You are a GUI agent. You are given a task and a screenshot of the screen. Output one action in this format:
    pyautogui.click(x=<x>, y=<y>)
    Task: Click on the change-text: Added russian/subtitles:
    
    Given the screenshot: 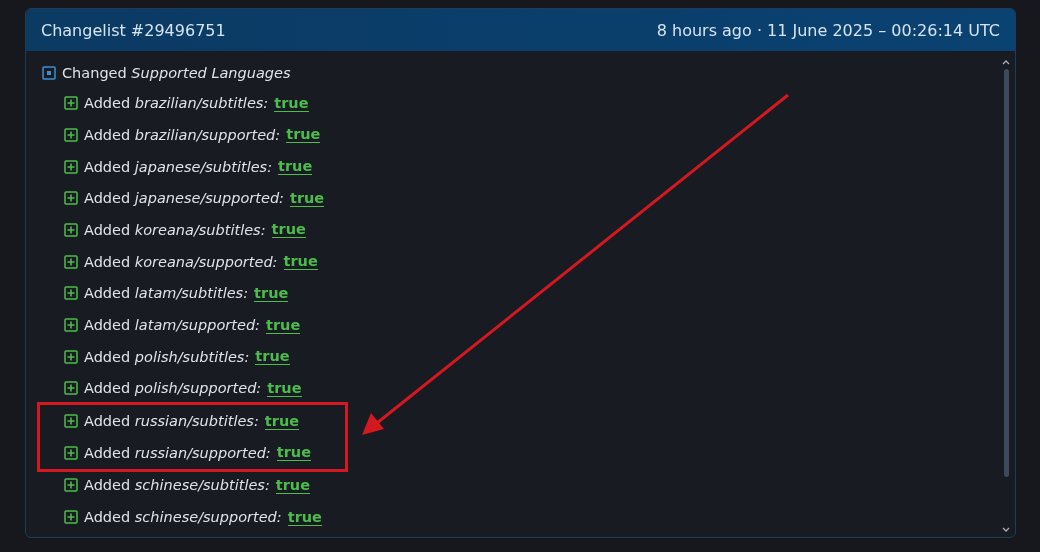 What is the action you would take?
    pyautogui.click(x=171, y=421)
    